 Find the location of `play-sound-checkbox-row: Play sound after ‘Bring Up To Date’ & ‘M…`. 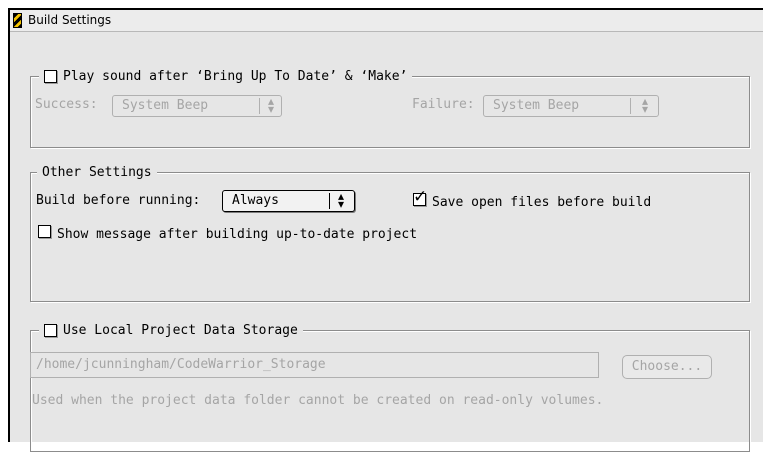

play-sound-checkbox-row: Play sound after ‘Bring Up To Date’ & ‘M… is located at coordinates (226, 76).